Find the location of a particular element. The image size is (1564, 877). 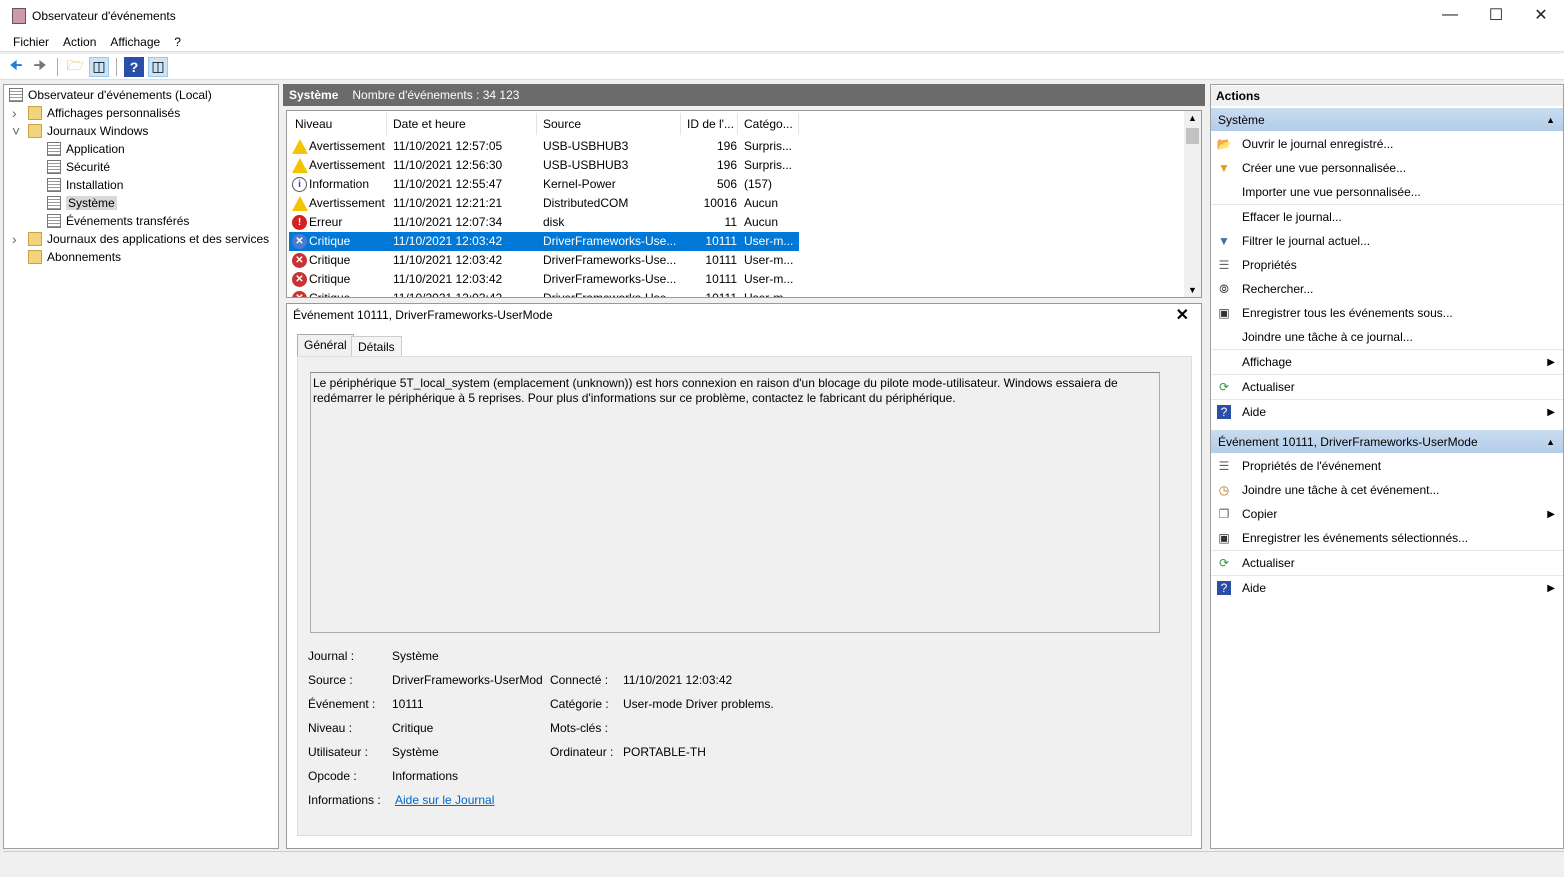

column-header-date: Date et heure is located at coordinates (462, 124).